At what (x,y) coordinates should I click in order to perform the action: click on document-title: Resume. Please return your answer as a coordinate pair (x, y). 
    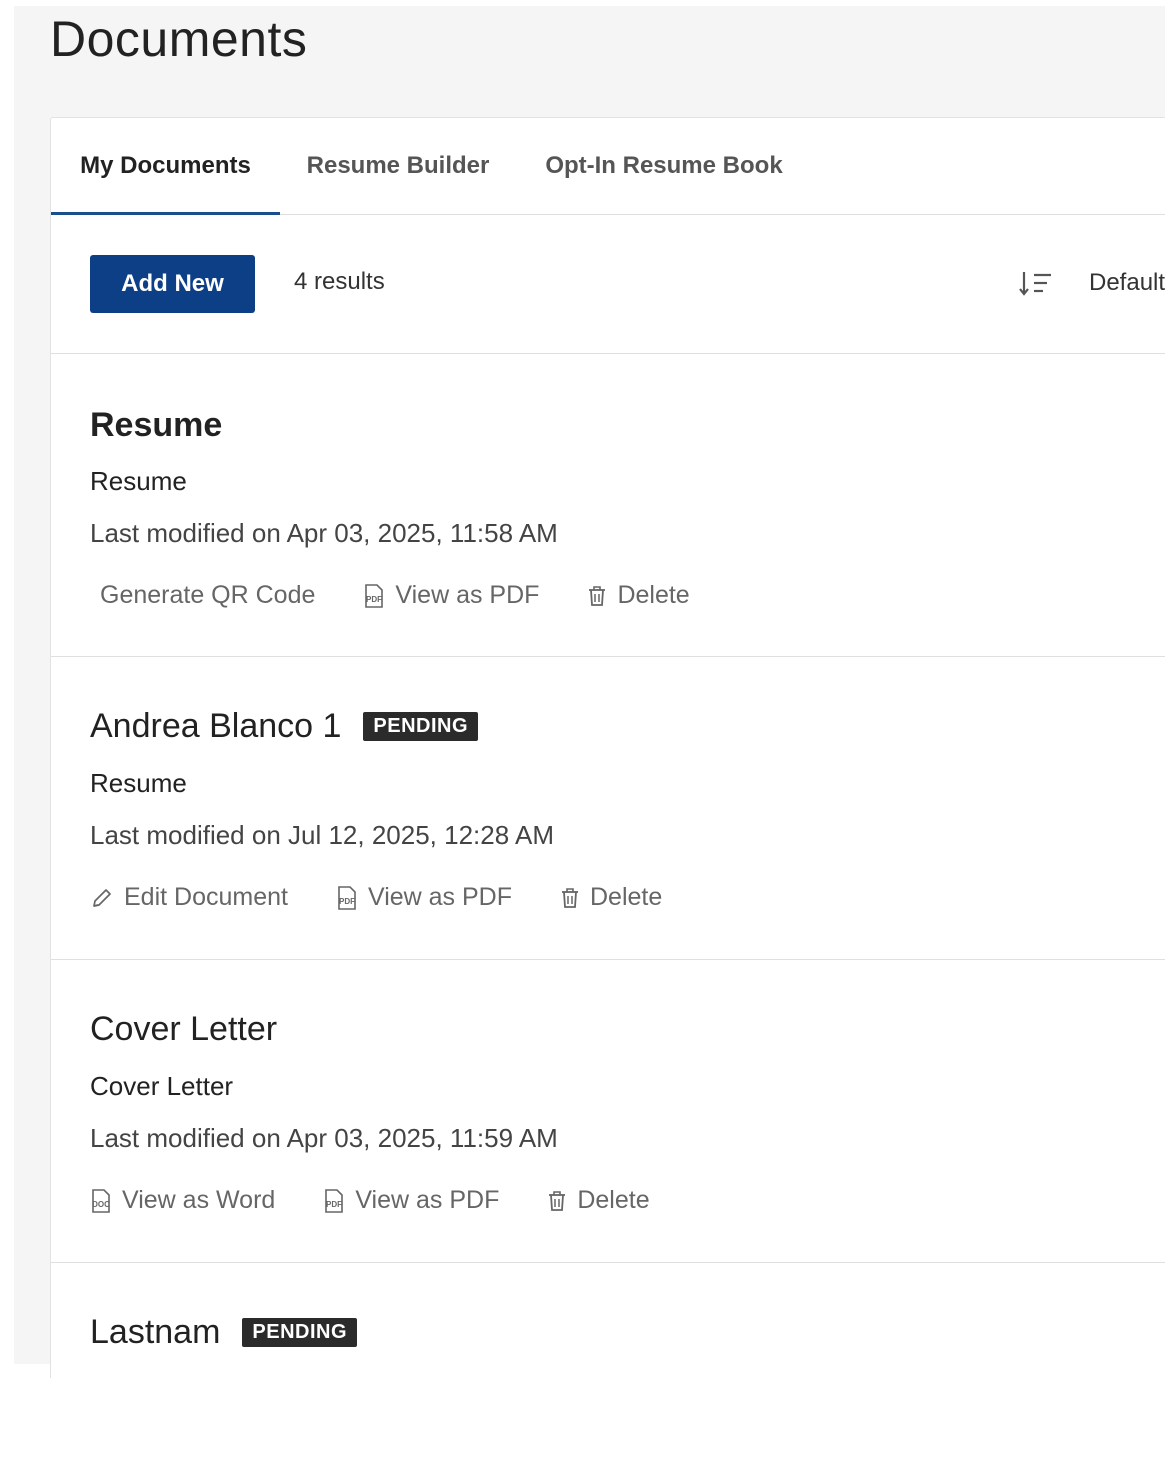
    Looking at the image, I should click on (156, 425).